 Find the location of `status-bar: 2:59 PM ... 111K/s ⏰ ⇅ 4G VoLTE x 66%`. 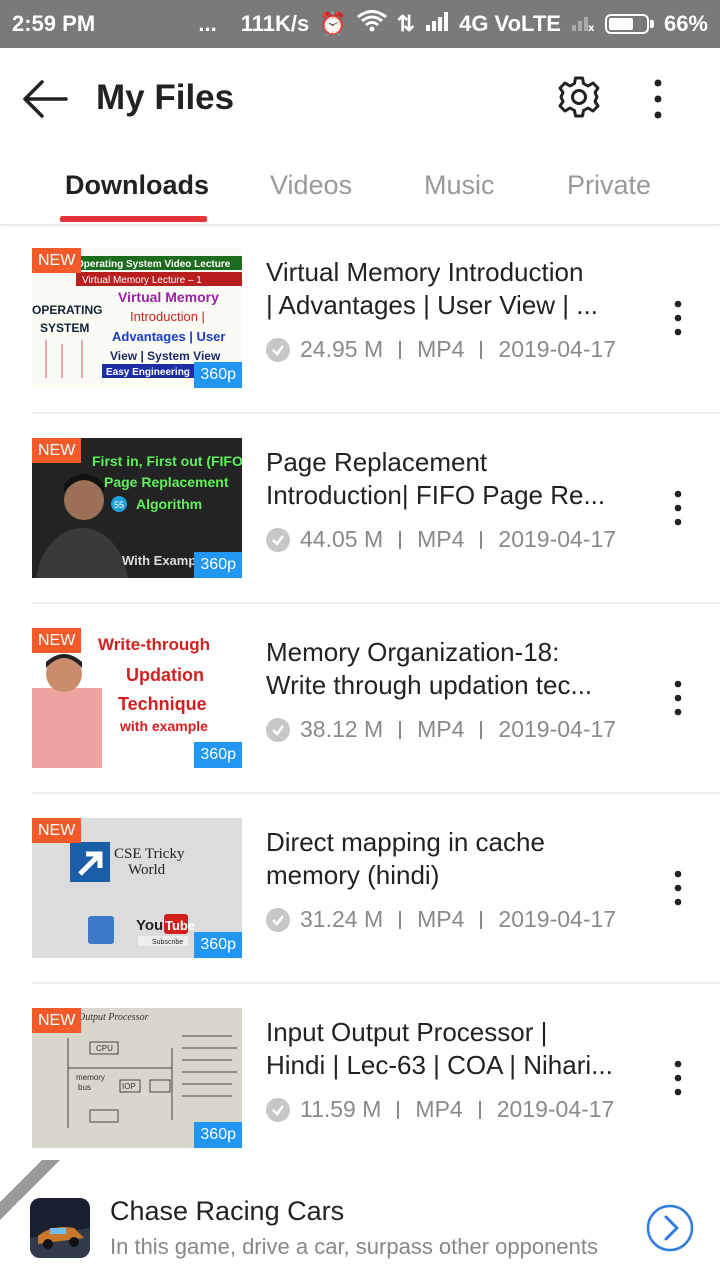

status-bar: 2:59 PM ... 111K/s ⏰ ⇅ 4G VoLTE x 66% is located at coordinates (360, 24).